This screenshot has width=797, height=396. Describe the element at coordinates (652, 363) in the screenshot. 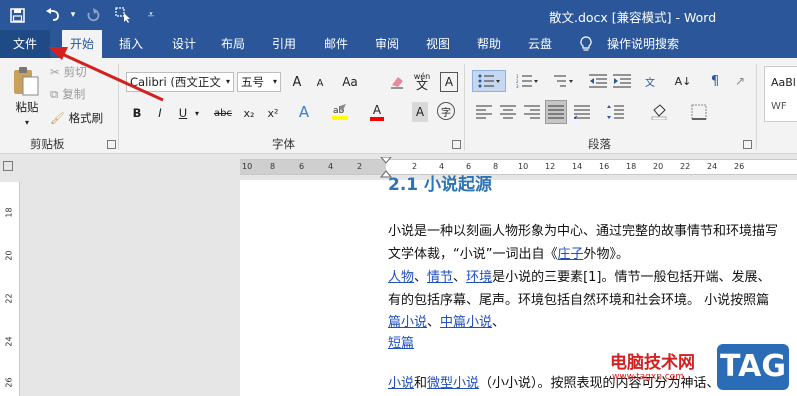

I see `watermark-text: 电脑技术网` at that location.